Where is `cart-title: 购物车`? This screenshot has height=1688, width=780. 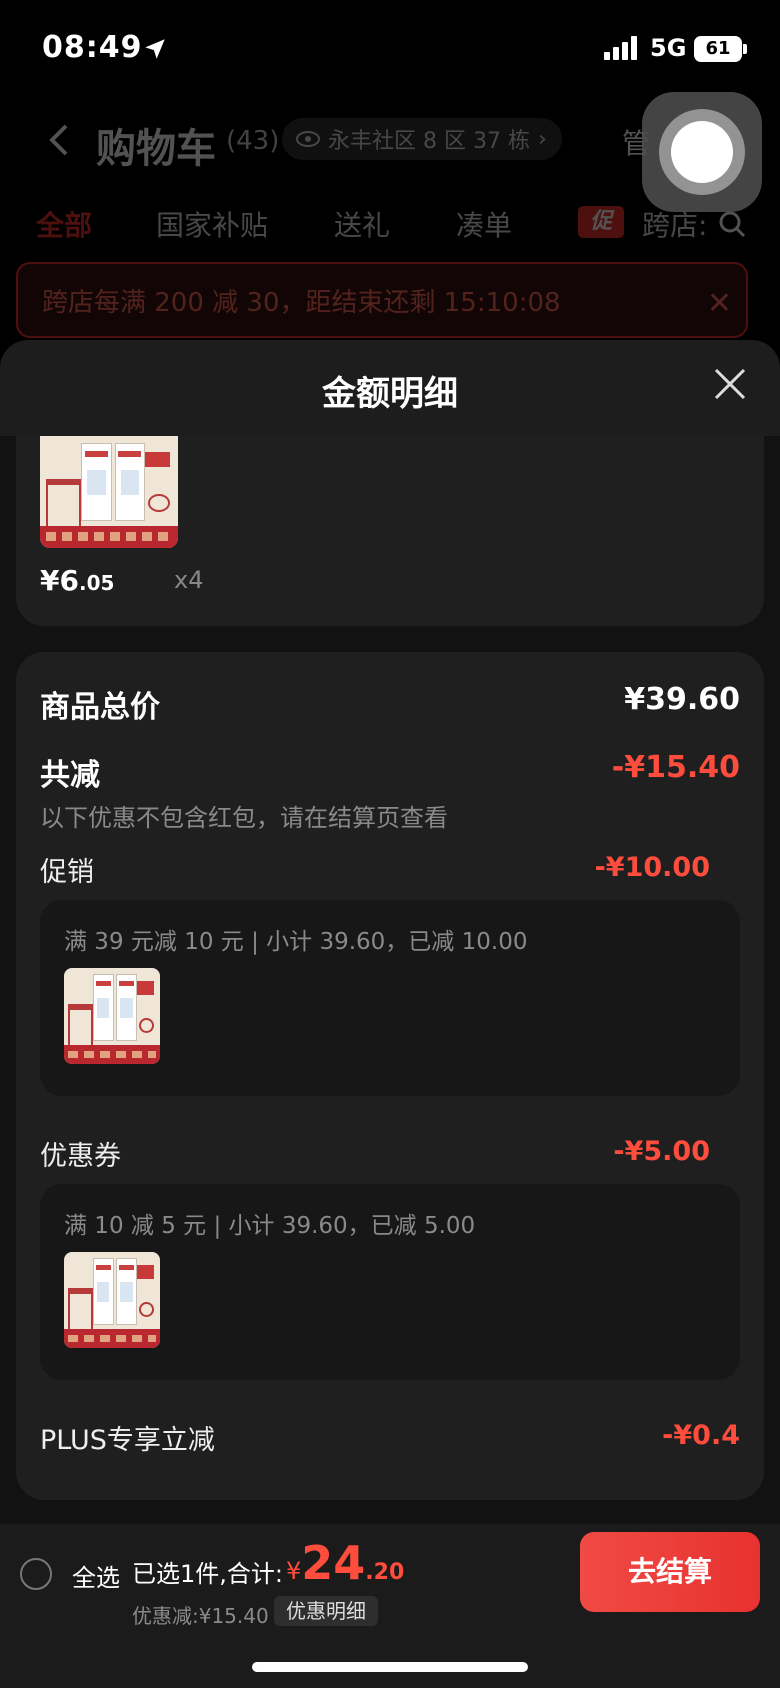
cart-title: 购物车 is located at coordinates (156, 149).